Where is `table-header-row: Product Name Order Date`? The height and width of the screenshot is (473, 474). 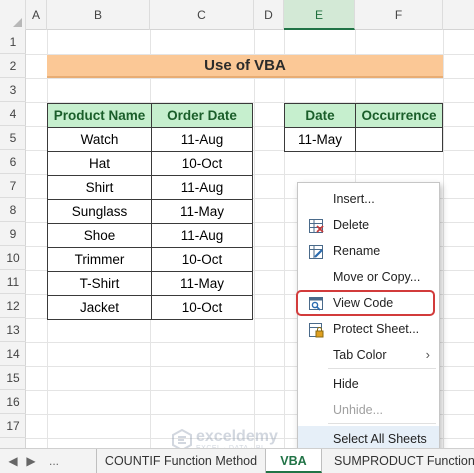
table-header-row: Product Name Order Date is located at coordinates (150, 115).